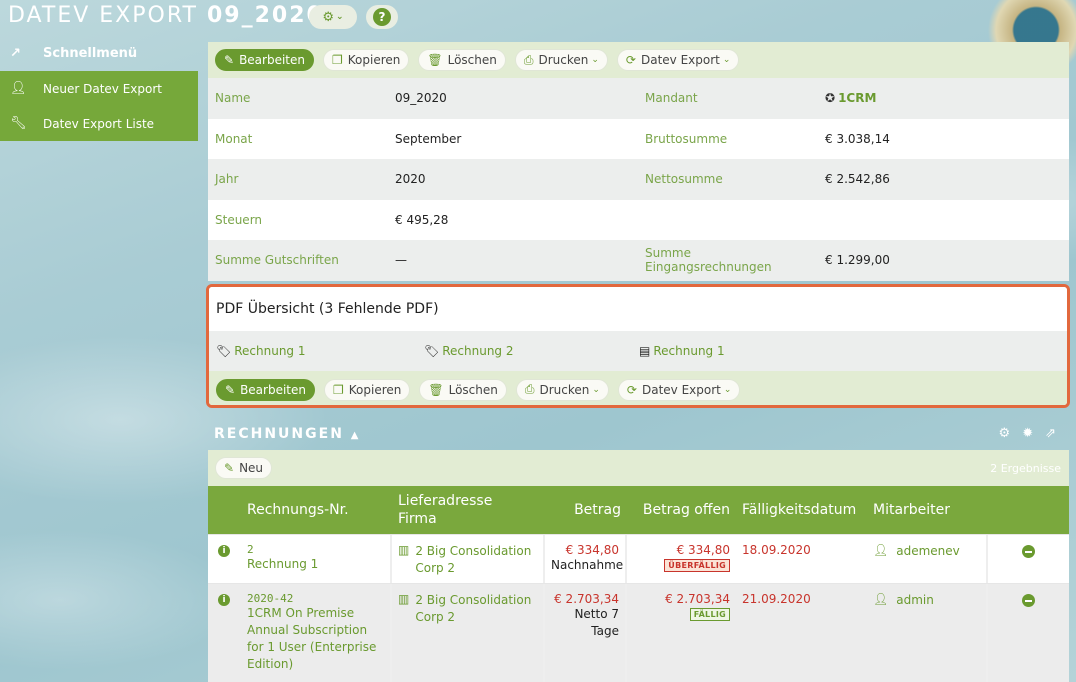  What do you see at coordinates (404, 550) in the screenshot?
I see `book-icon: ▥` at bounding box center [404, 550].